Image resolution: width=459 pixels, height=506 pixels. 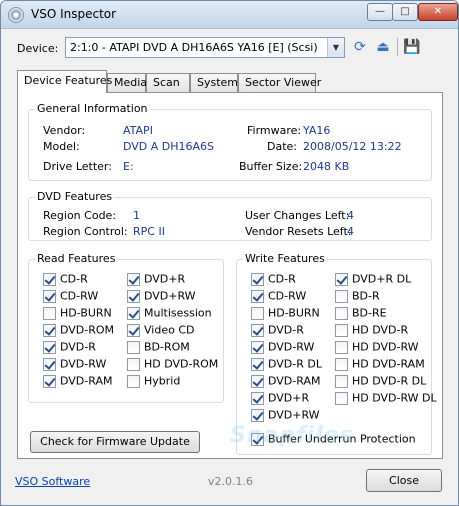 I want to click on title-bar: VSO Inspector — □ ✕, so click(x=229, y=15).